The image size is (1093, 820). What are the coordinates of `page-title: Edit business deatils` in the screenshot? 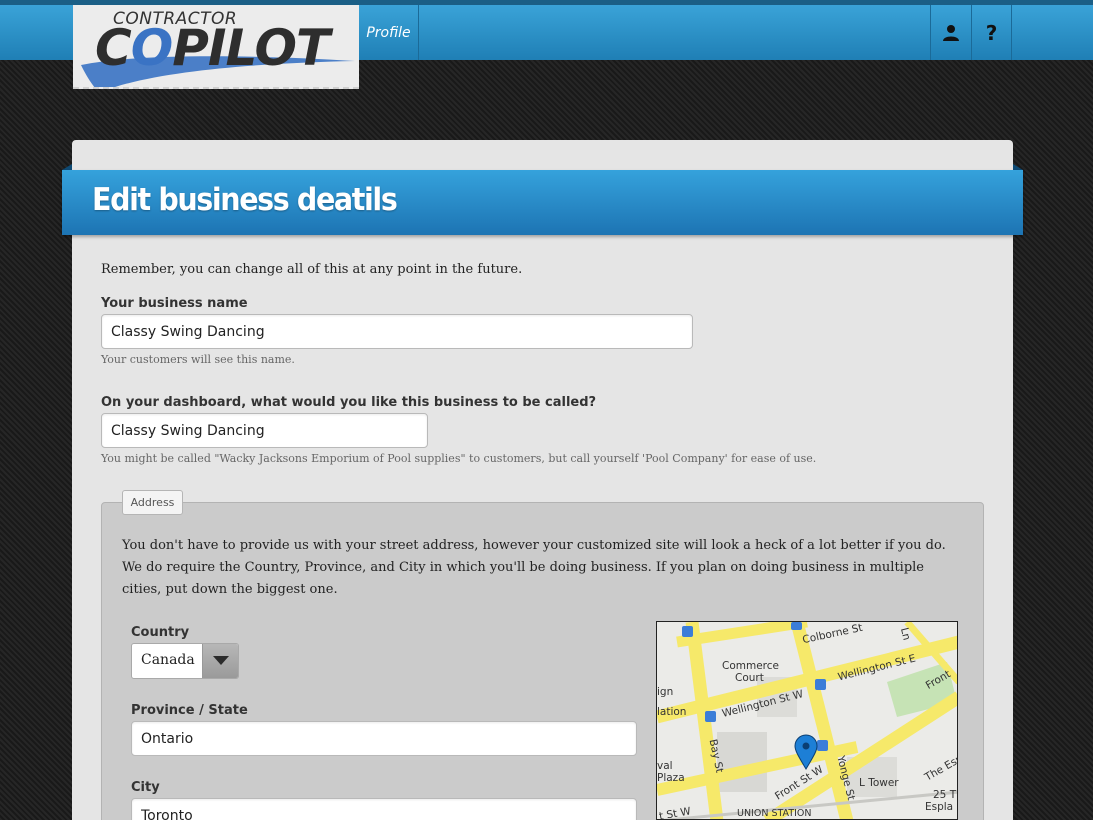 It's located at (245, 200).